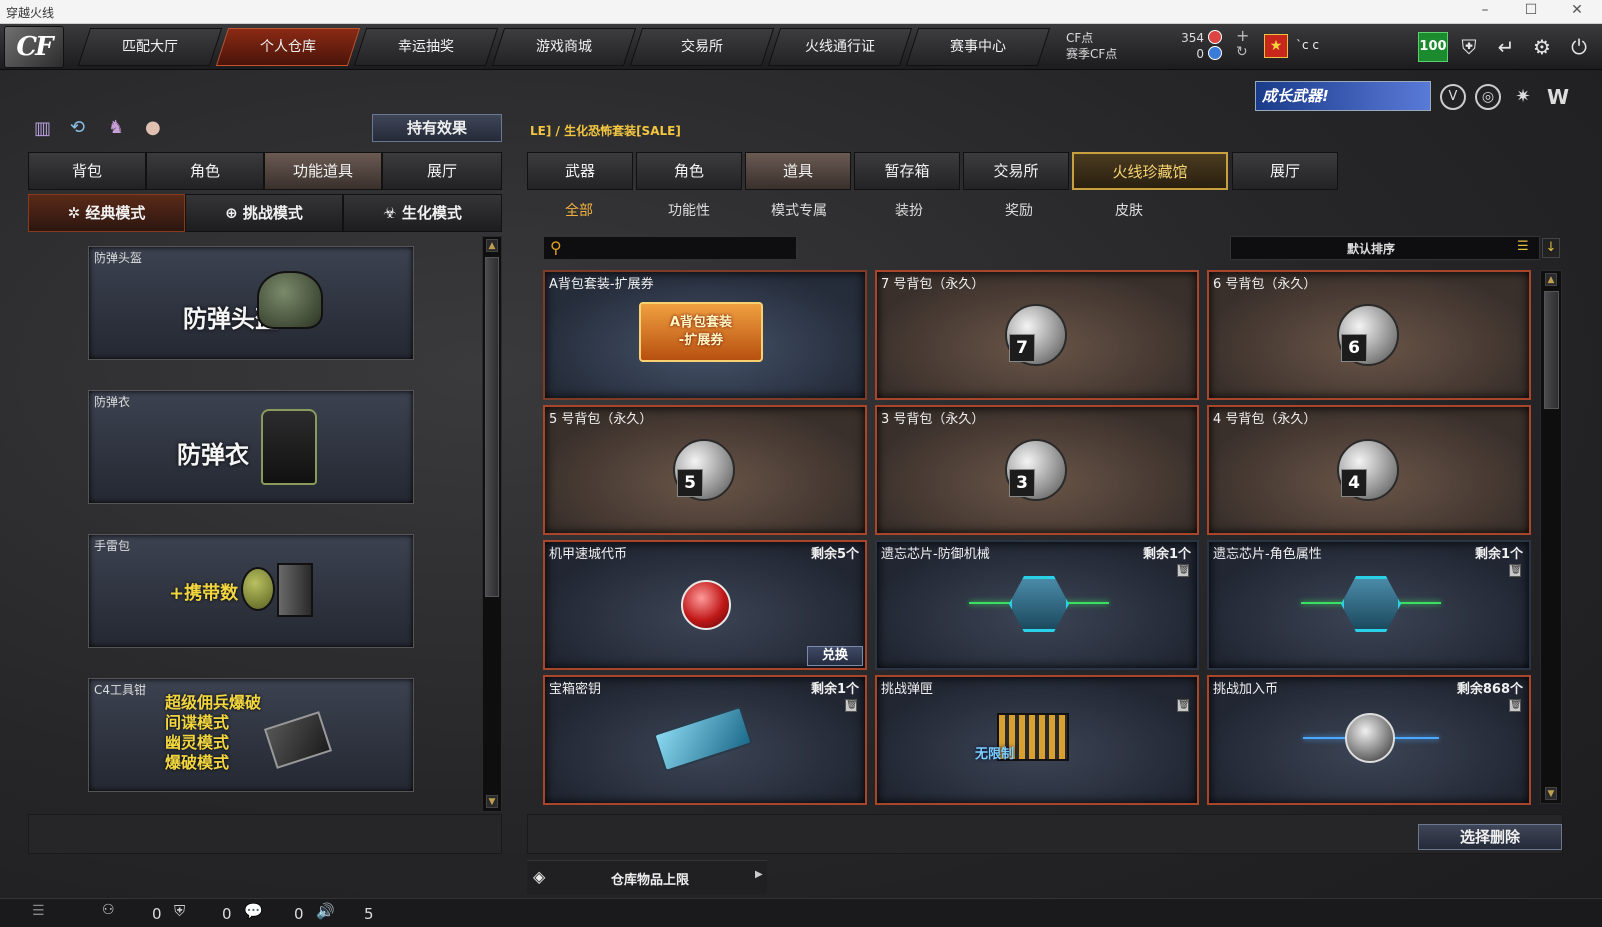 The image size is (1602, 927). What do you see at coordinates (1369, 470) in the screenshot?
I see `item-card: 4 号背包（永久） 4` at bounding box center [1369, 470].